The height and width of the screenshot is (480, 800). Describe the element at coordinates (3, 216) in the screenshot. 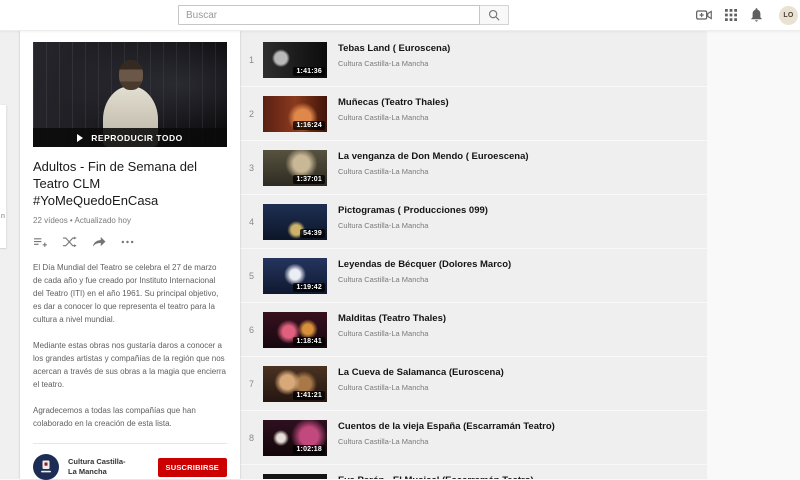

I see `partial-text: n` at that location.